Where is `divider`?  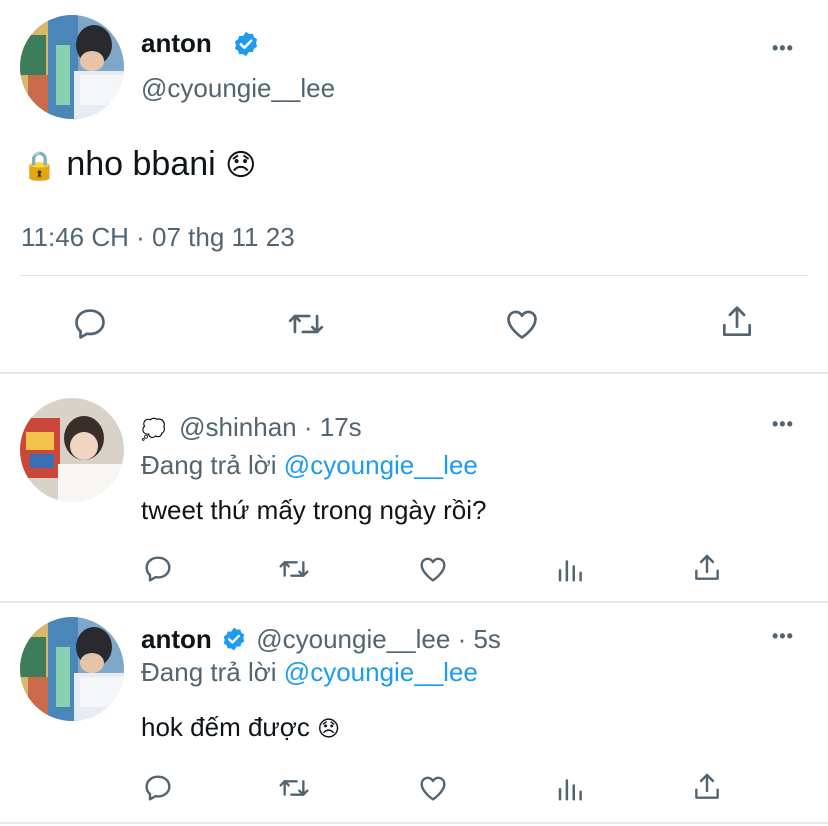 divider is located at coordinates (414, 275).